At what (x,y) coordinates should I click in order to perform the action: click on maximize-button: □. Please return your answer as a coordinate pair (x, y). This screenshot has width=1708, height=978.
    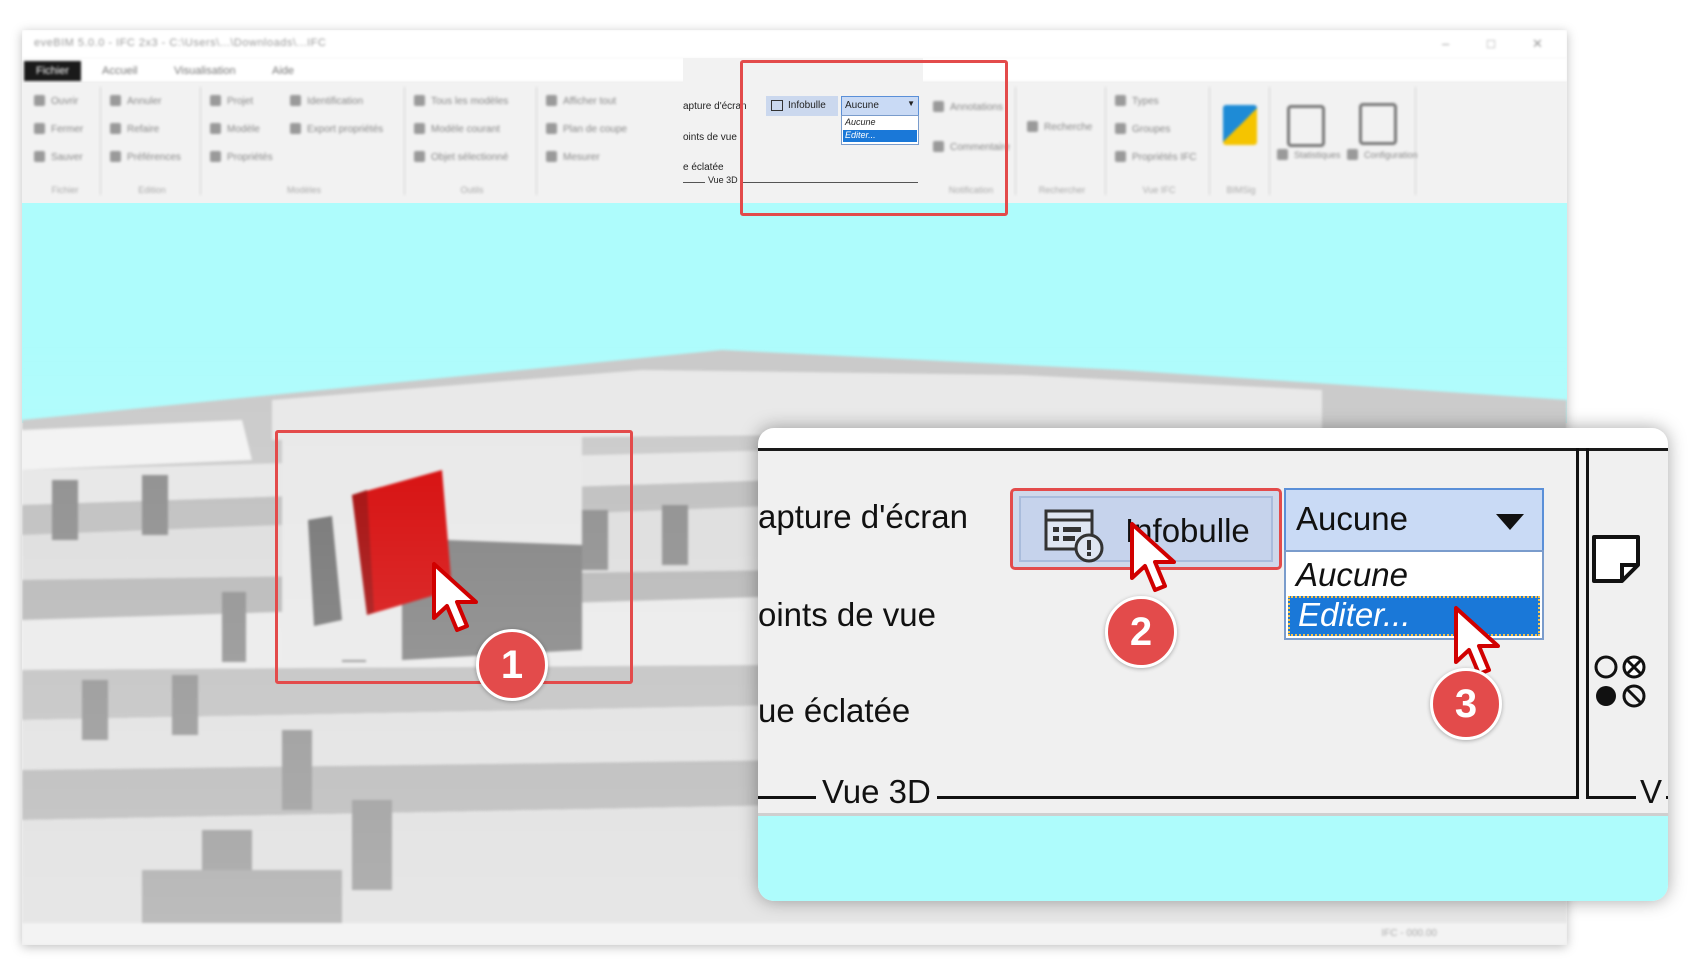
    Looking at the image, I should click on (1491, 43).